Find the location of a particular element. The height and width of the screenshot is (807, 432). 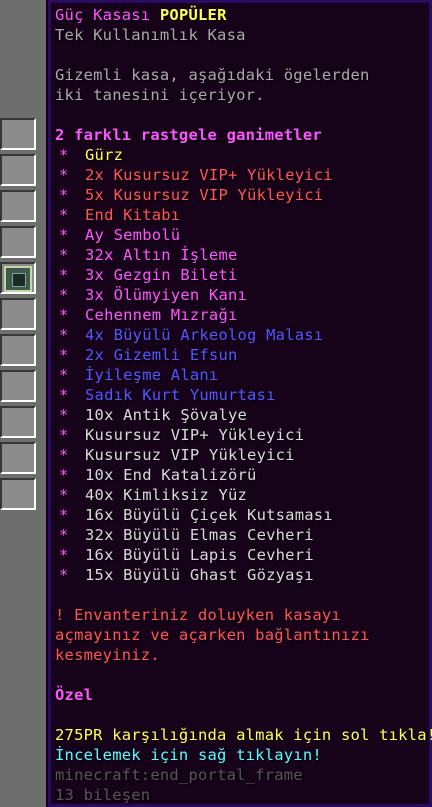

reward-item: * 3x Gezgin Bileti is located at coordinates (242, 275).